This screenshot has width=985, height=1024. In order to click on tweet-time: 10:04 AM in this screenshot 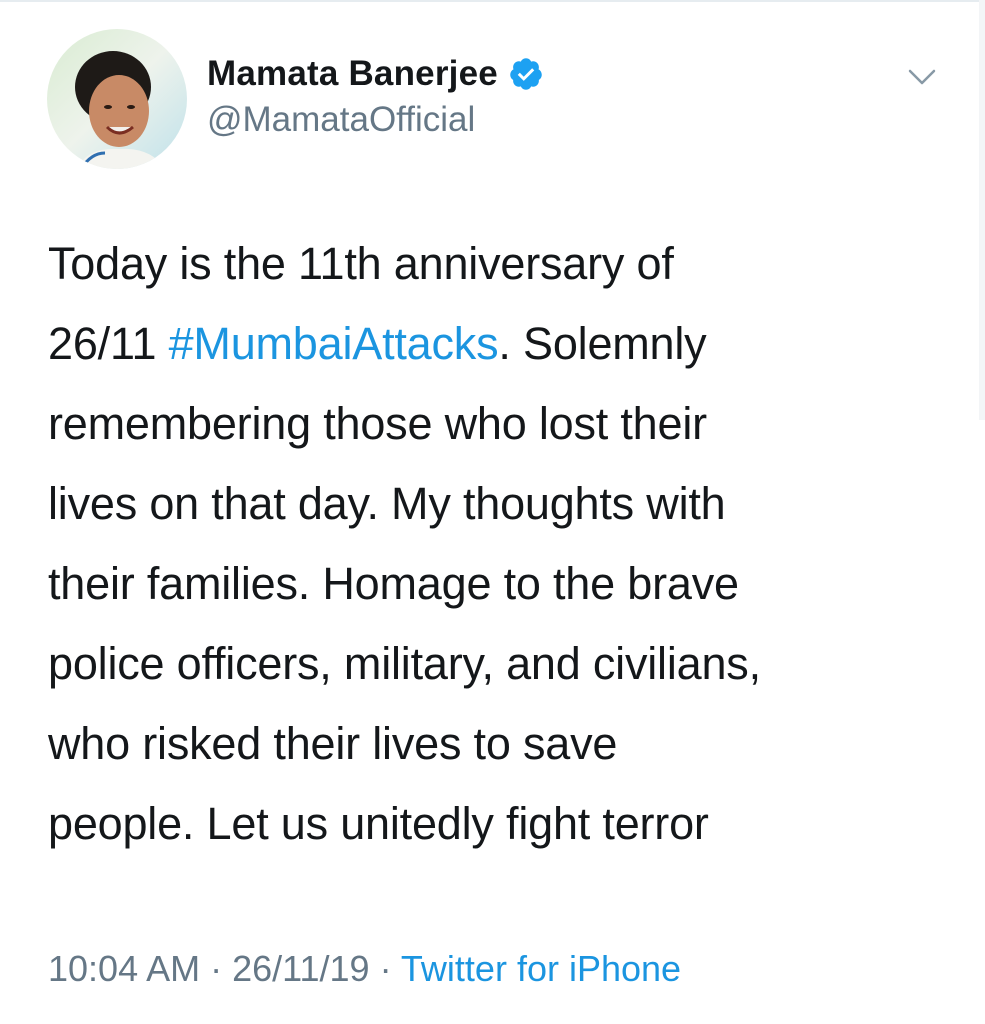, I will do `click(124, 968)`.